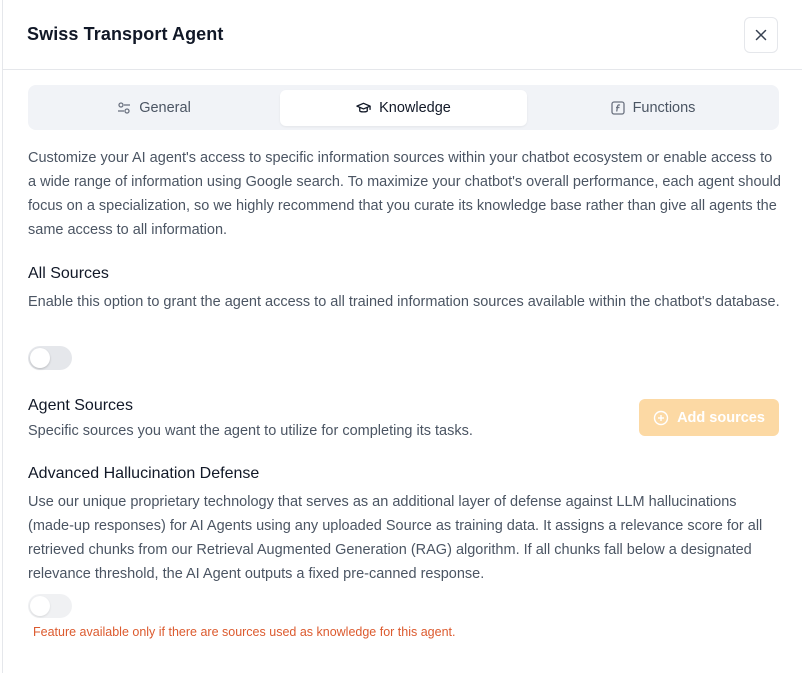  Describe the element at coordinates (124, 108) in the screenshot. I see `sliders-icon` at that location.